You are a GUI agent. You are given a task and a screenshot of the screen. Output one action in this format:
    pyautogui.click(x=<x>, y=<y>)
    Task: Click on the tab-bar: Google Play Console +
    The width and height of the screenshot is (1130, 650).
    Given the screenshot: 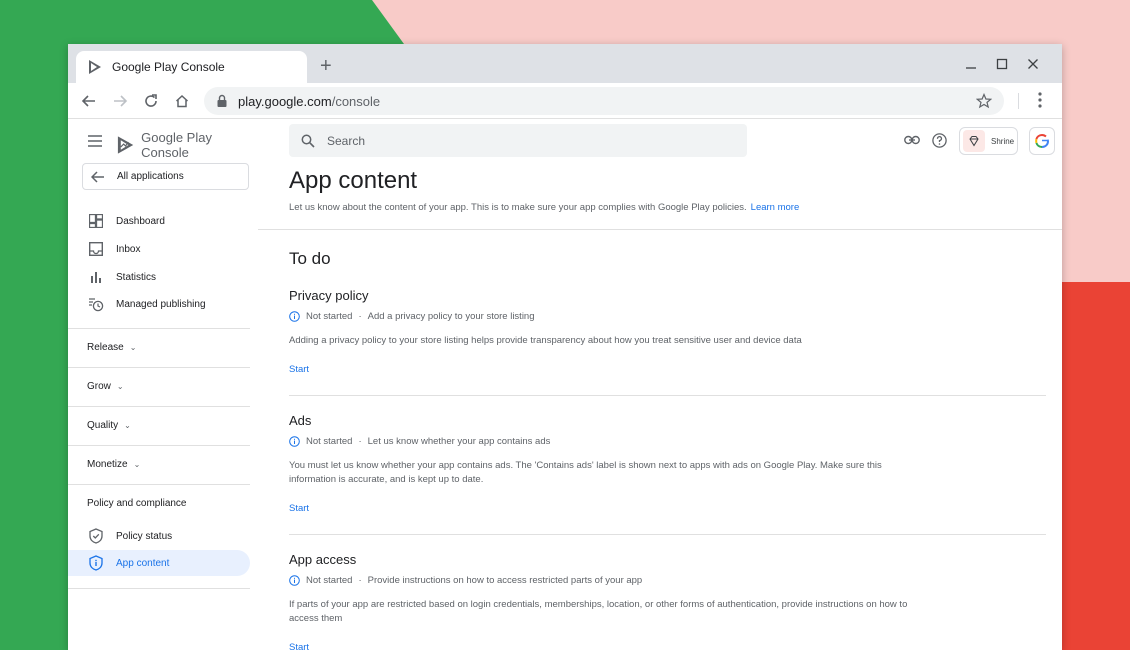 What is the action you would take?
    pyautogui.click(x=565, y=63)
    